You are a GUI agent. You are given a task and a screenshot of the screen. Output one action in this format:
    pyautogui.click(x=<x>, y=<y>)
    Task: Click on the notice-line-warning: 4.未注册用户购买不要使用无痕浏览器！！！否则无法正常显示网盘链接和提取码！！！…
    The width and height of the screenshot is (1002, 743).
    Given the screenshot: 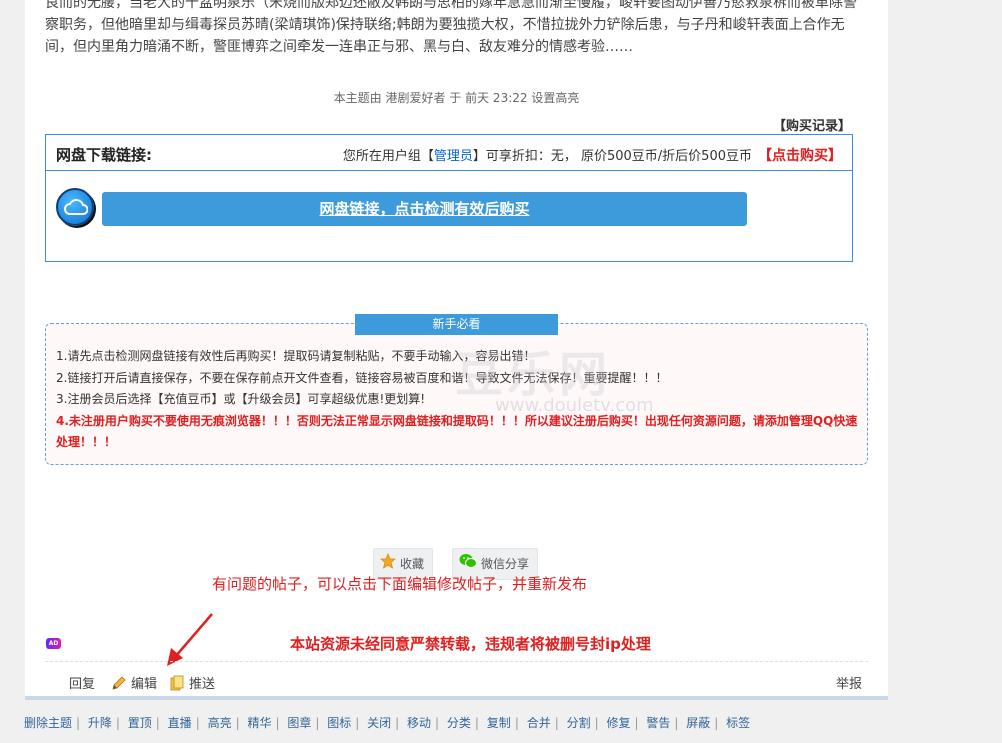 What is the action you would take?
    pyautogui.click(x=457, y=420)
    